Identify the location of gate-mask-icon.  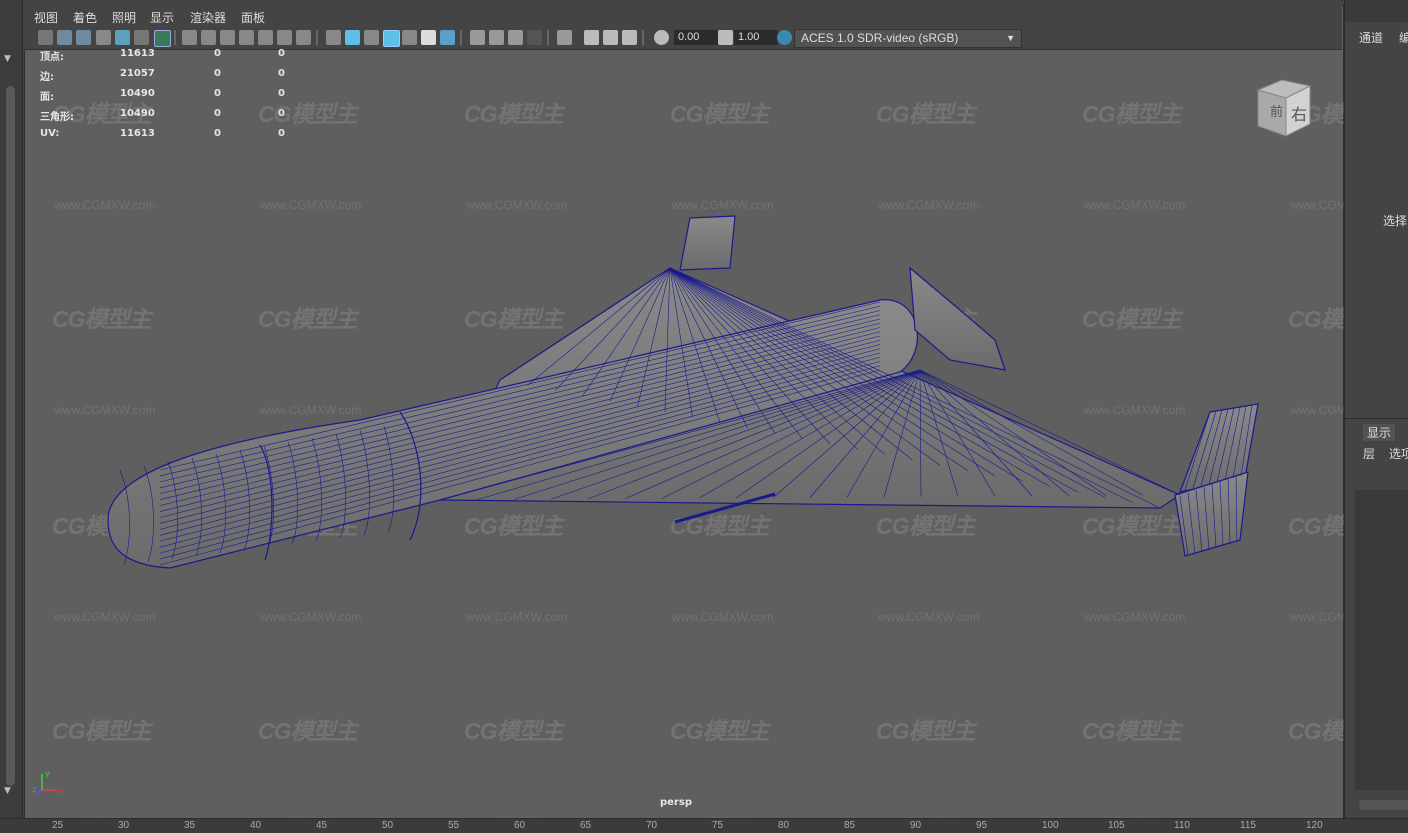
(246, 37).